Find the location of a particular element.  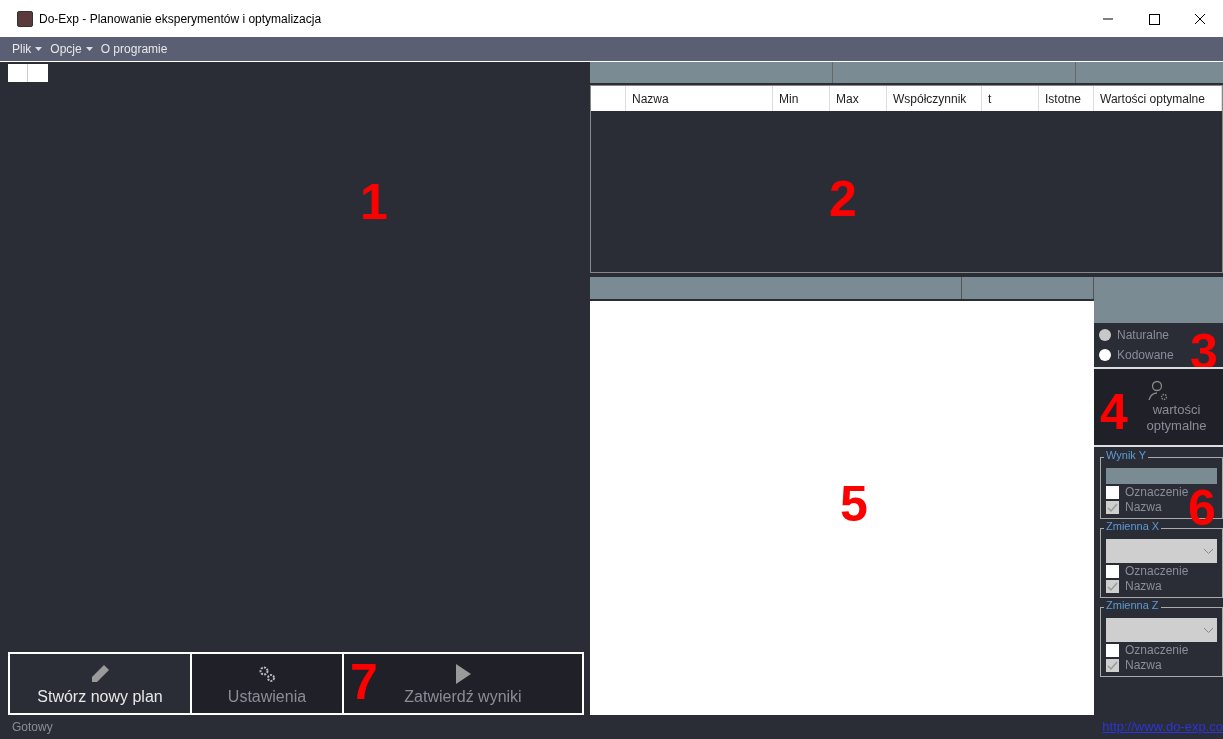

annotation-number: 7 is located at coordinates (364, 682).